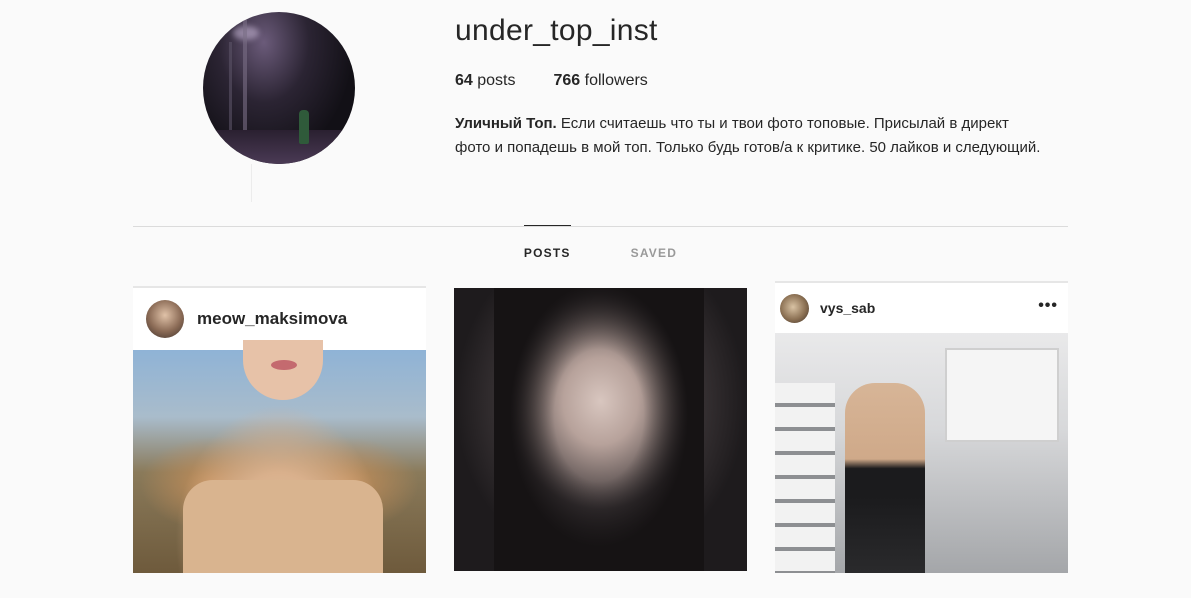 Image resolution: width=1191 pixels, height=598 pixels. Describe the element at coordinates (616, 80) in the screenshot. I see `followers-label: followers` at that location.